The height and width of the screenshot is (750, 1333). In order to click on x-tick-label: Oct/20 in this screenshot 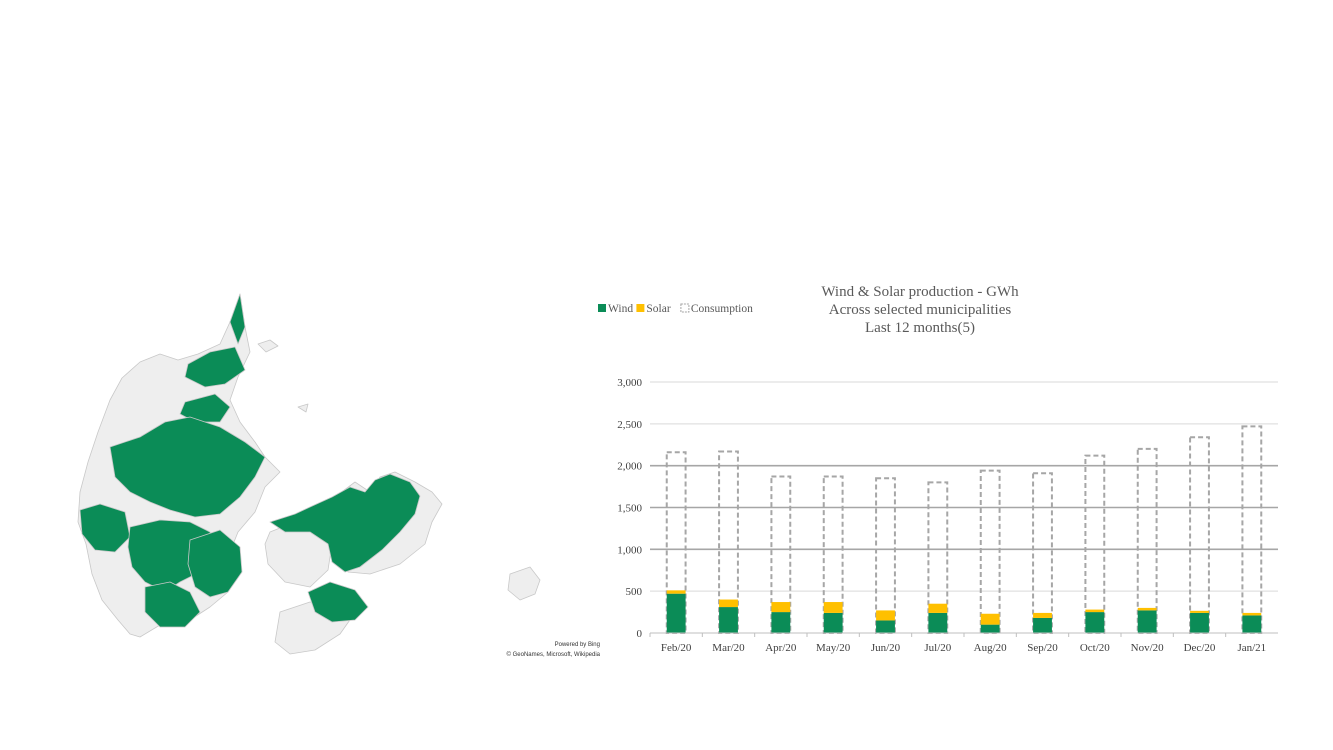, I will do `click(1095, 648)`.